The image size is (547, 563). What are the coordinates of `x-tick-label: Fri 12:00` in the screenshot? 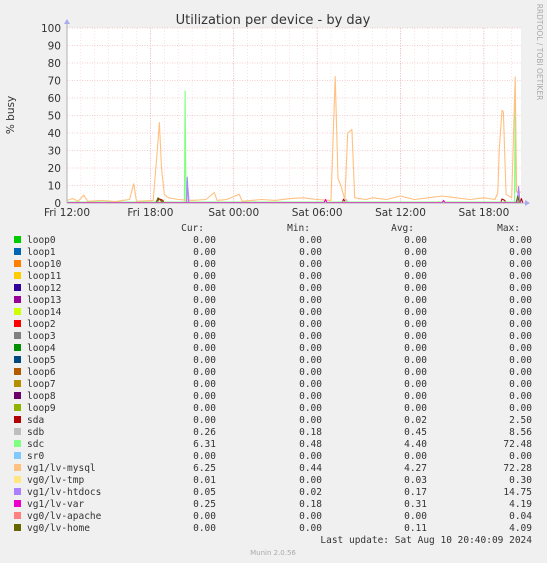 It's located at (67, 213).